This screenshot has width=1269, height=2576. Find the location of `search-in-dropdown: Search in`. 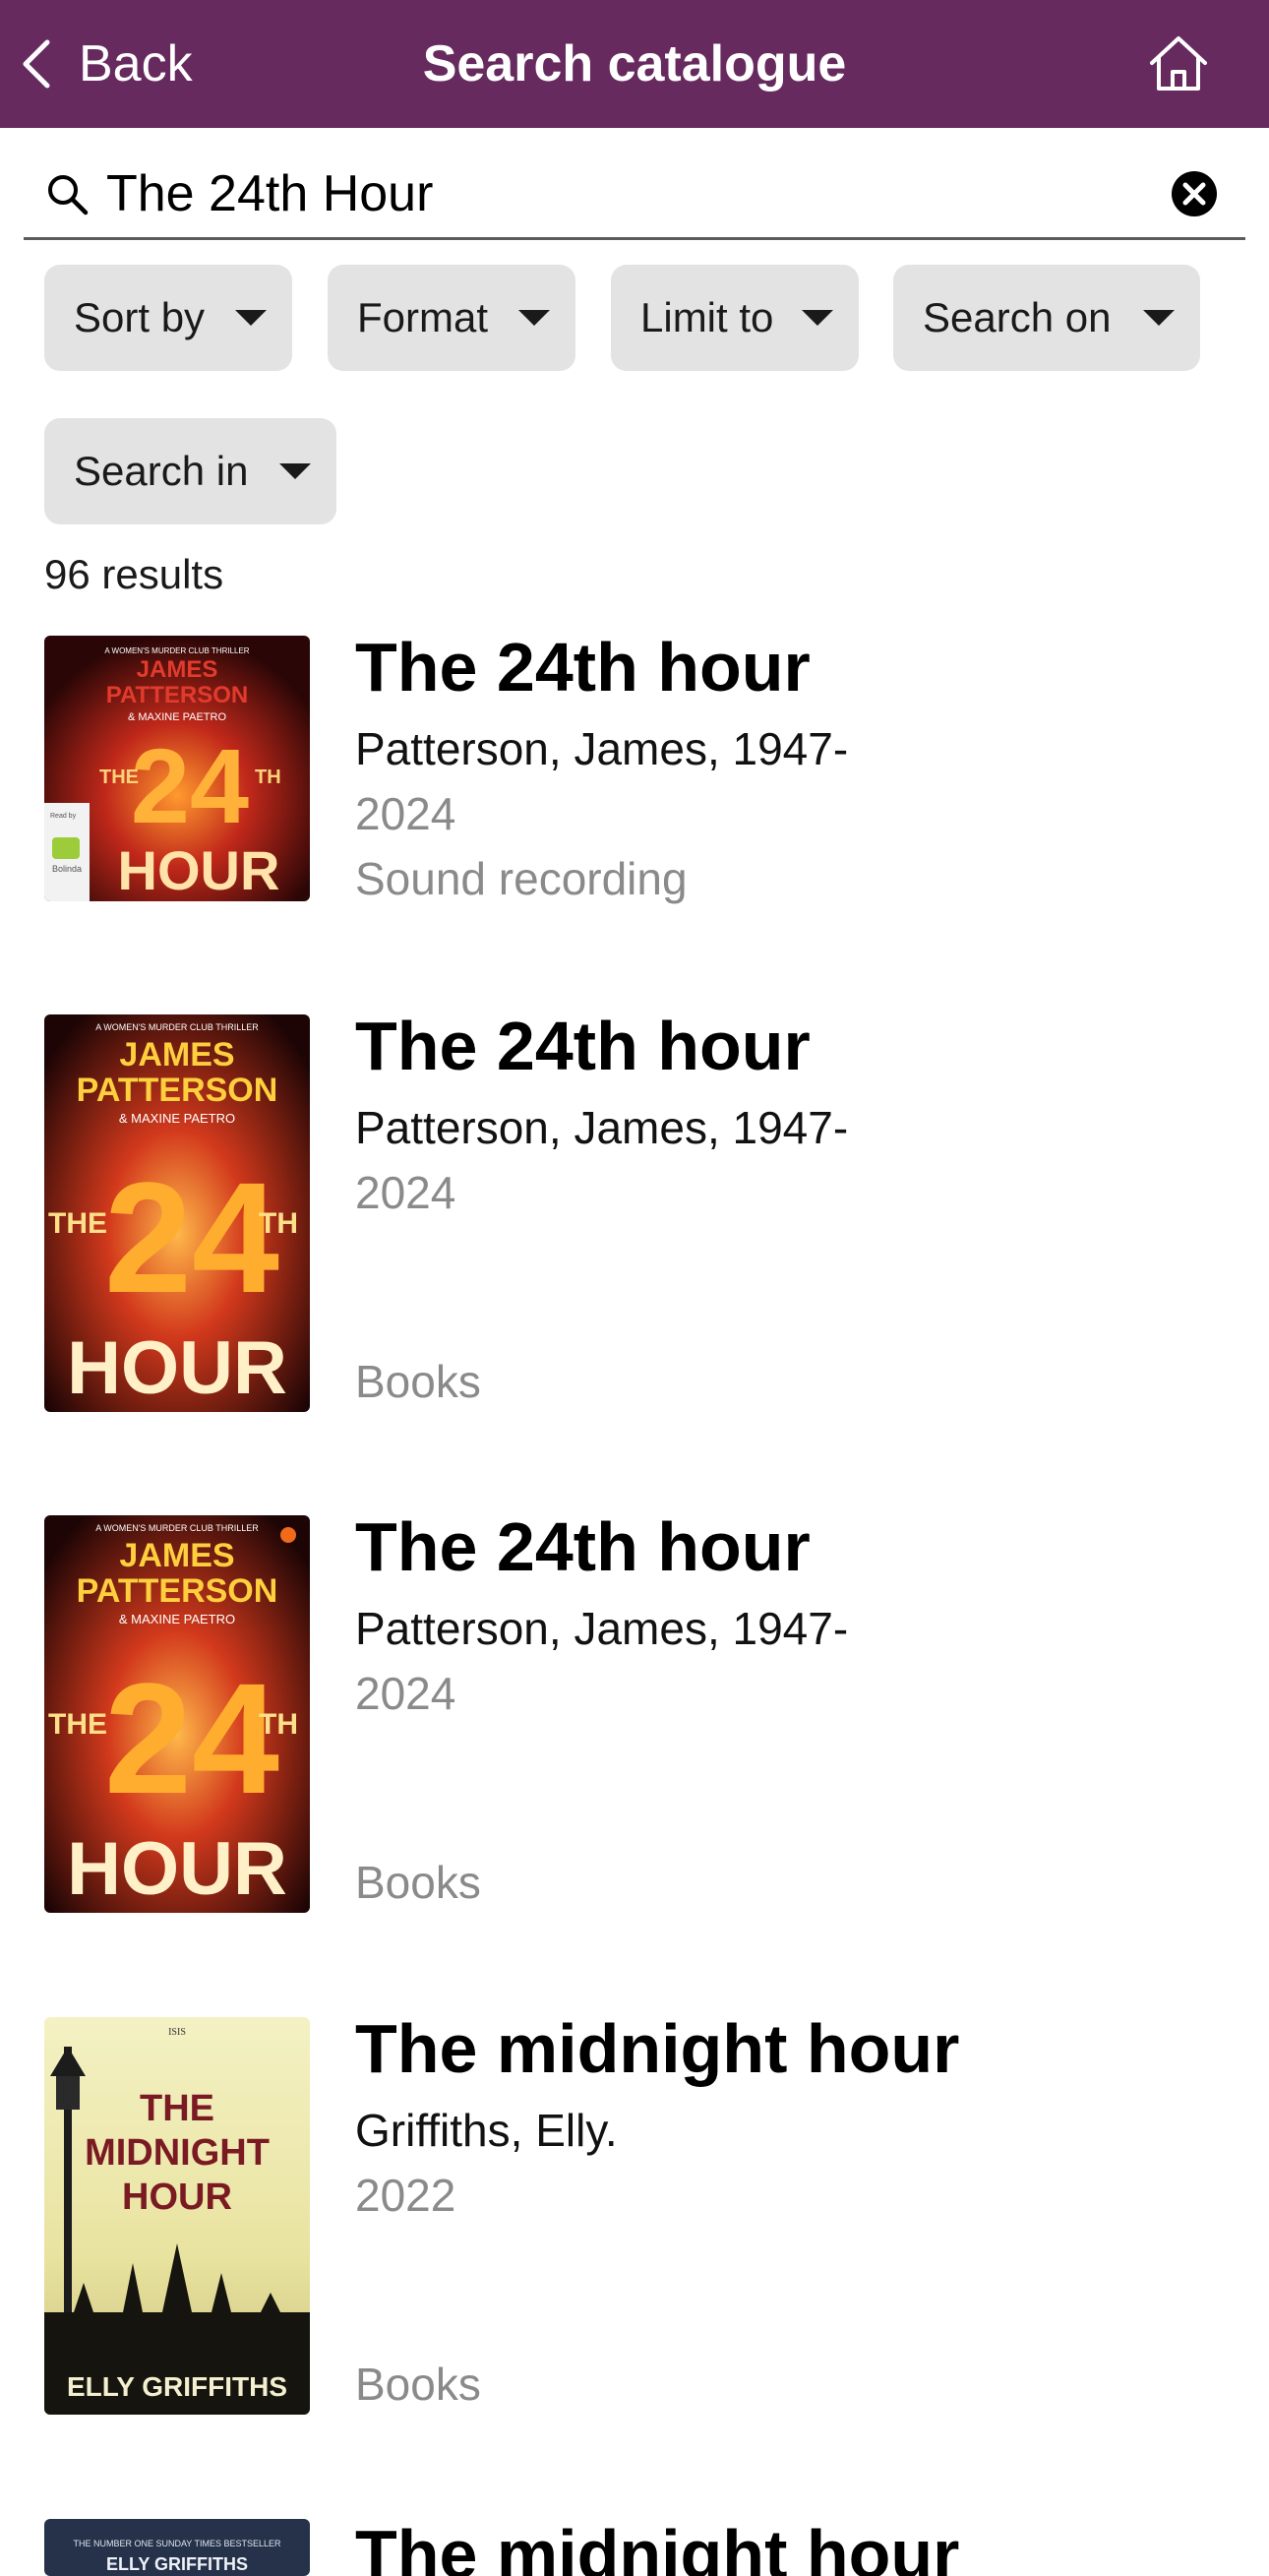

search-in-dropdown: Search in is located at coordinates (190, 471).